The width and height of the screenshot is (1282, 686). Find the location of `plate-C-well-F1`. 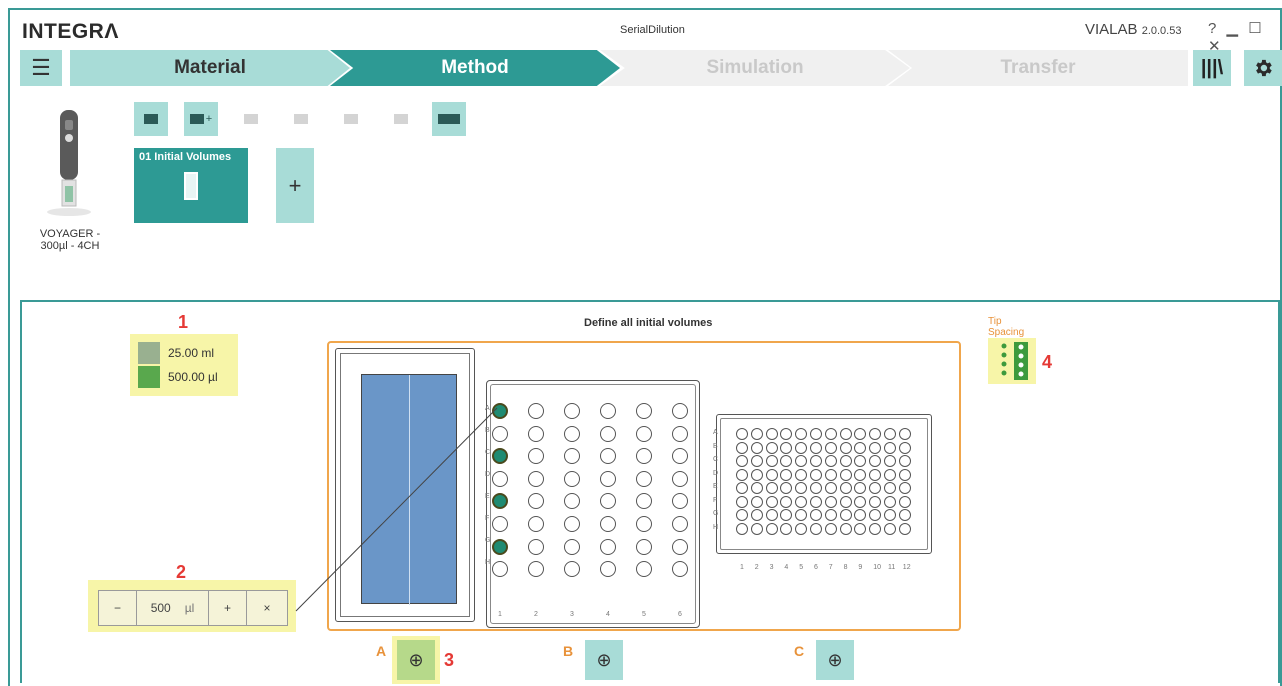

plate-C-well-F1 is located at coordinates (742, 501).